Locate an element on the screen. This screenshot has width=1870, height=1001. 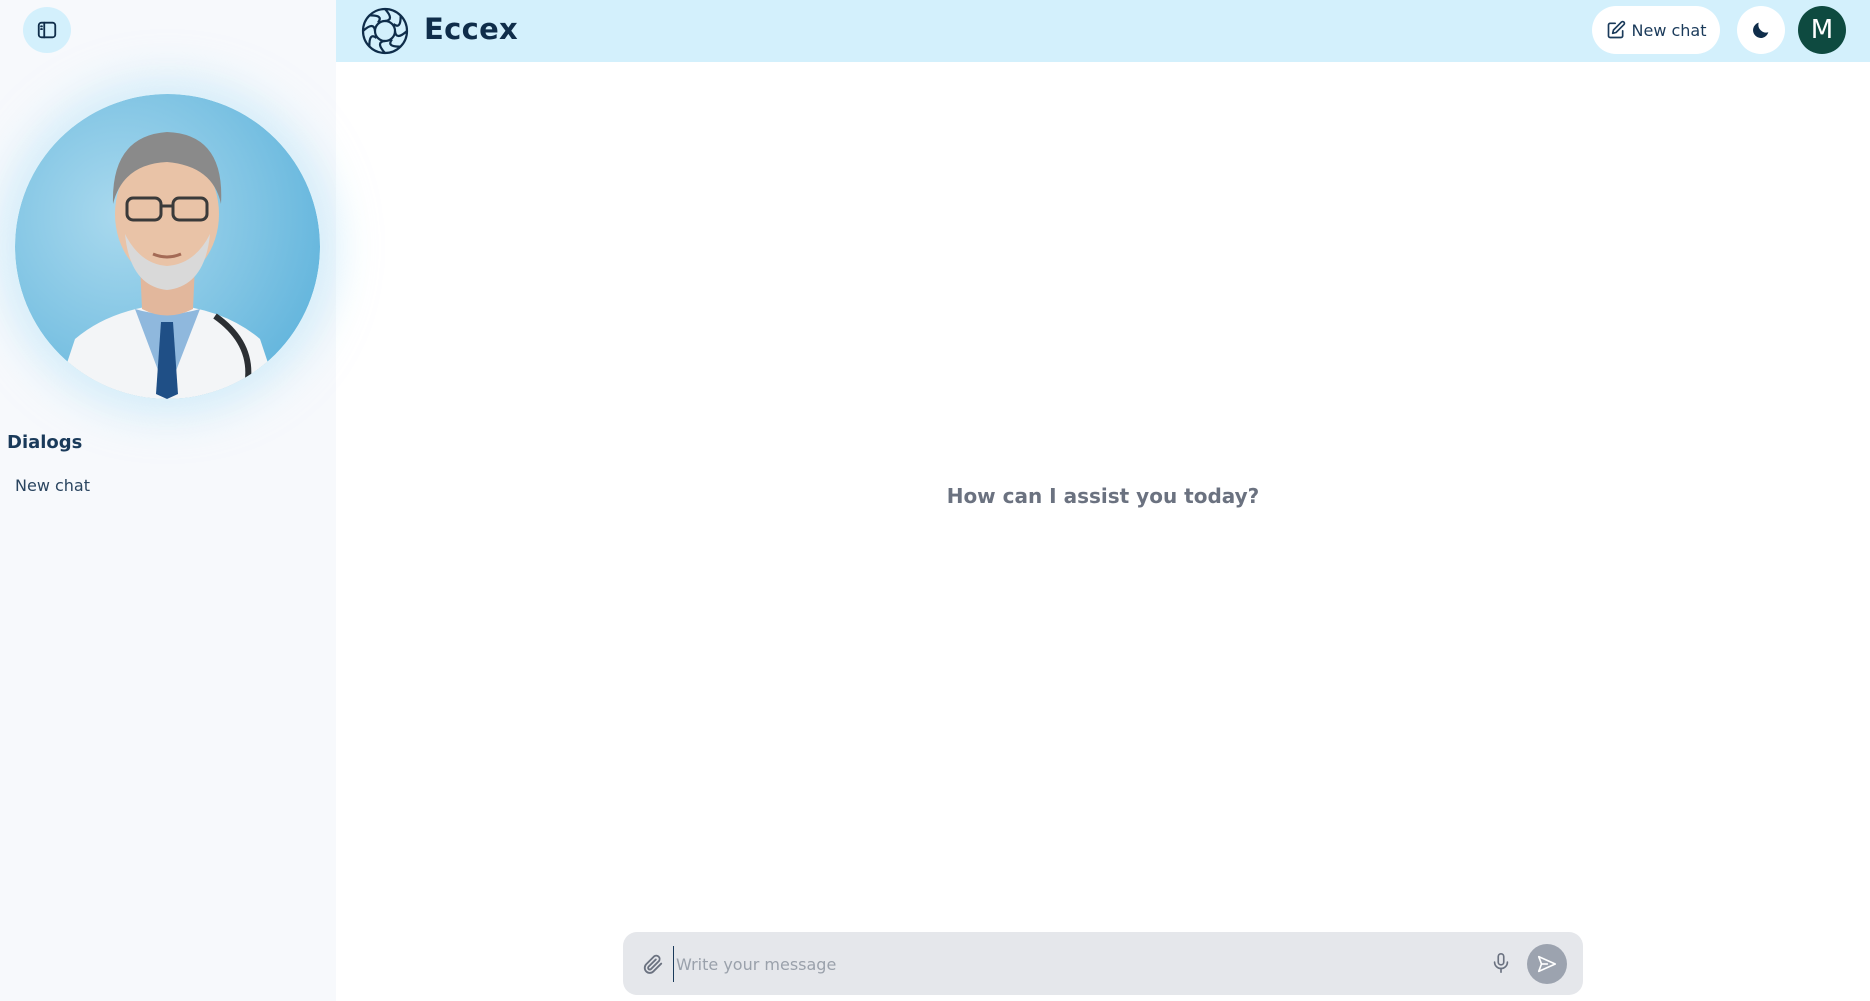
theme-toggle-button is located at coordinates (1761, 30).